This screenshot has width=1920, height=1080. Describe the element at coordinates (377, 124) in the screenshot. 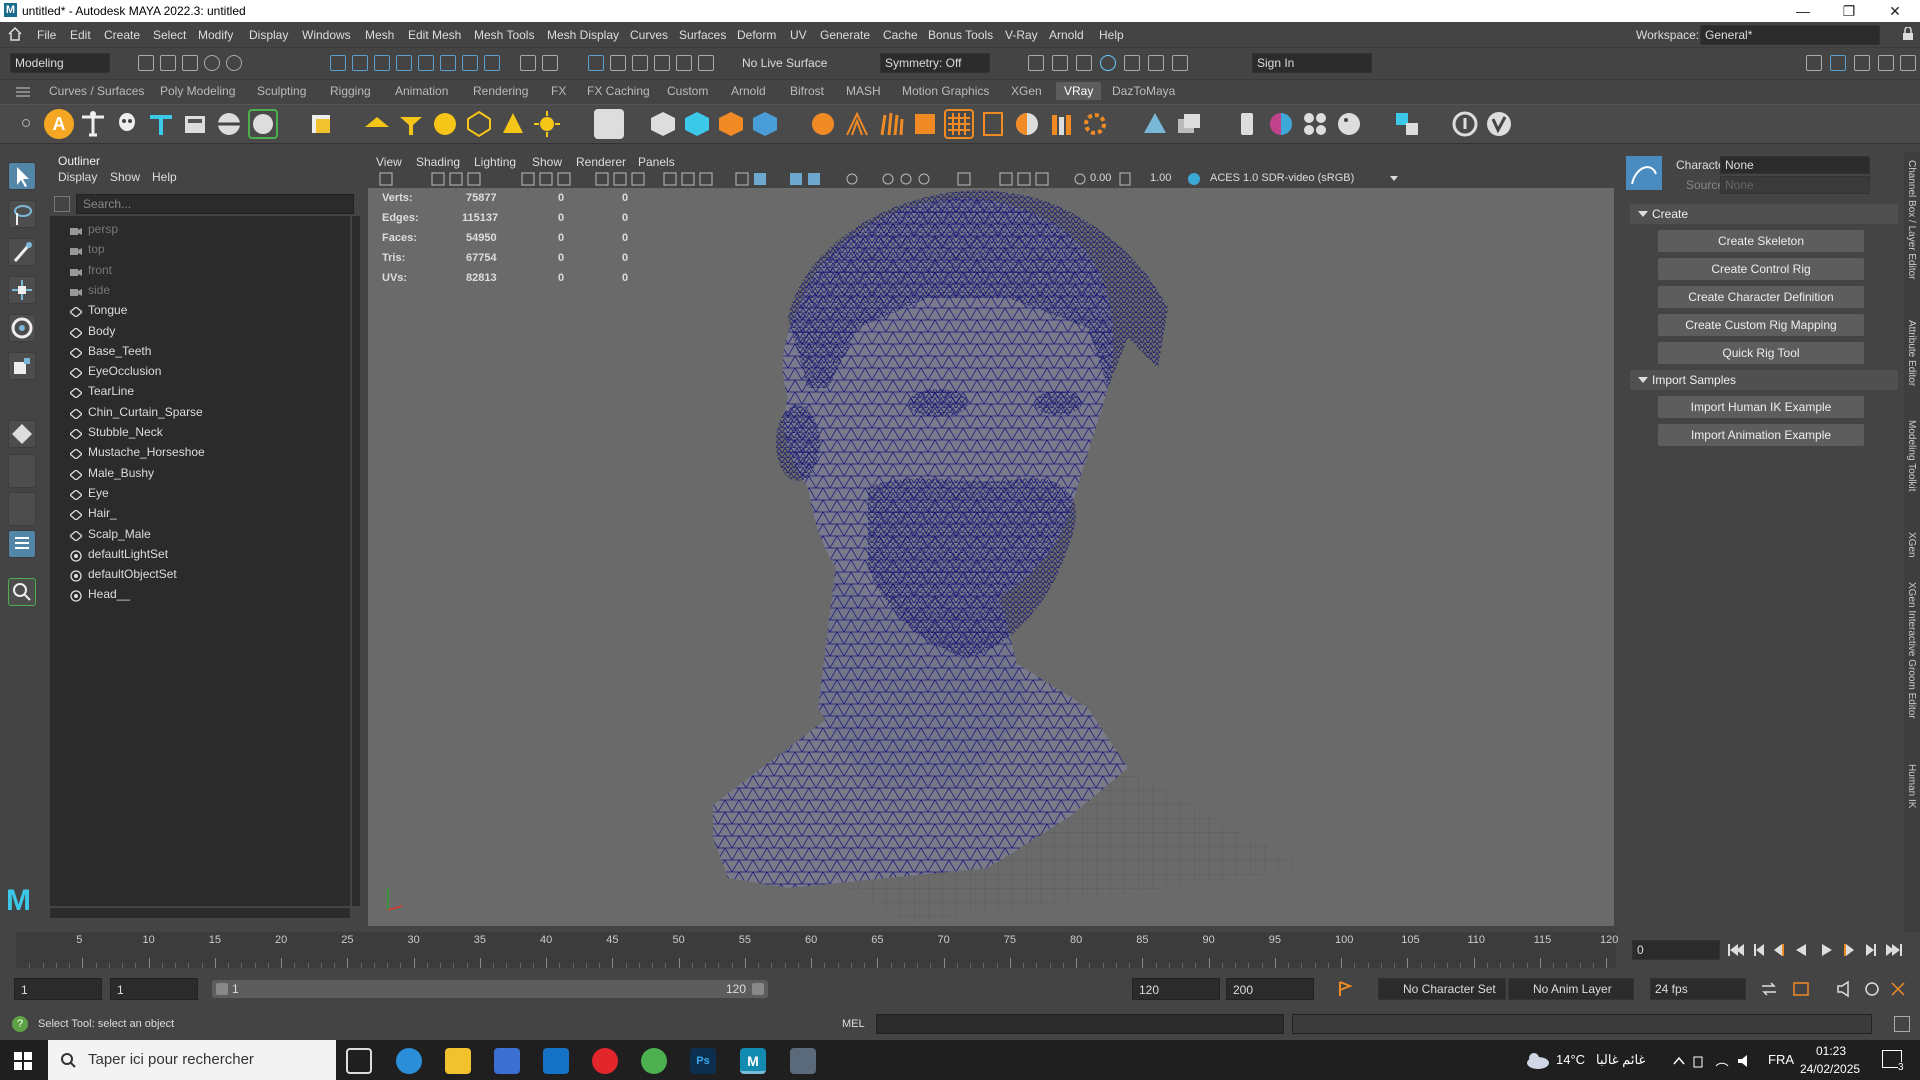

I see `rect-light-icon` at that location.